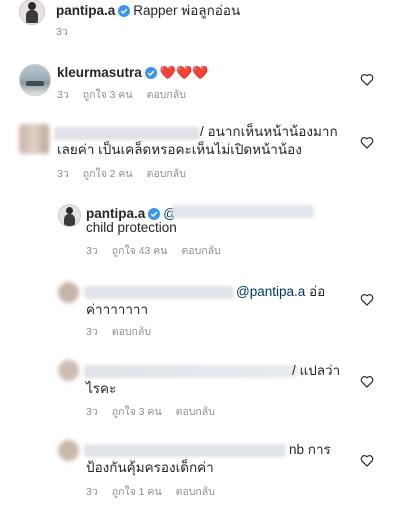 This screenshot has width=415, height=511. What do you see at coordinates (137, 492) in the screenshot?
I see `reply-4-likes: ถูกใจ 1 คน` at bounding box center [137, 492].